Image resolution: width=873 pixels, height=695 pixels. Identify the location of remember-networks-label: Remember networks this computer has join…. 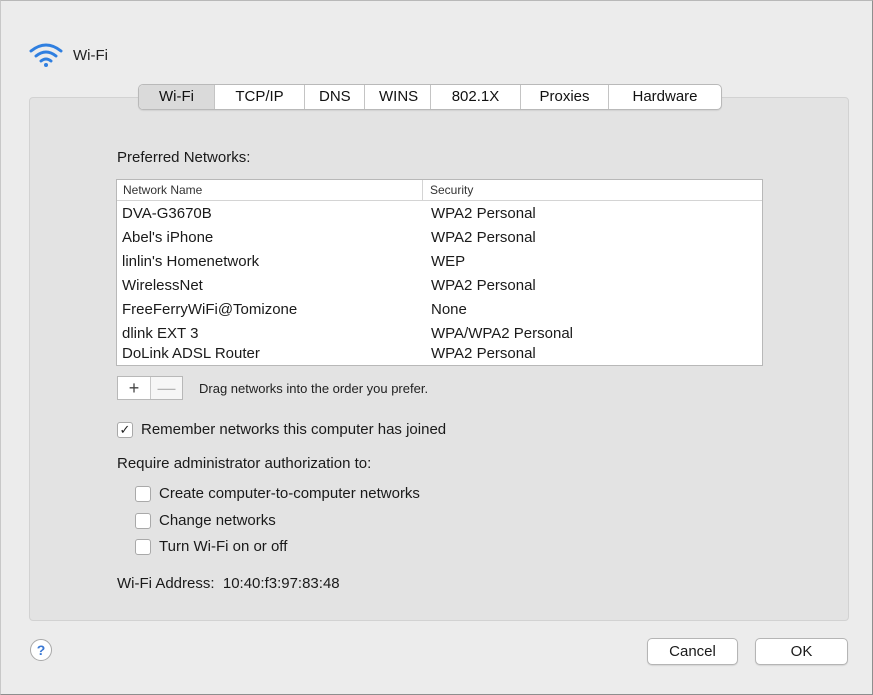
(294, 429).